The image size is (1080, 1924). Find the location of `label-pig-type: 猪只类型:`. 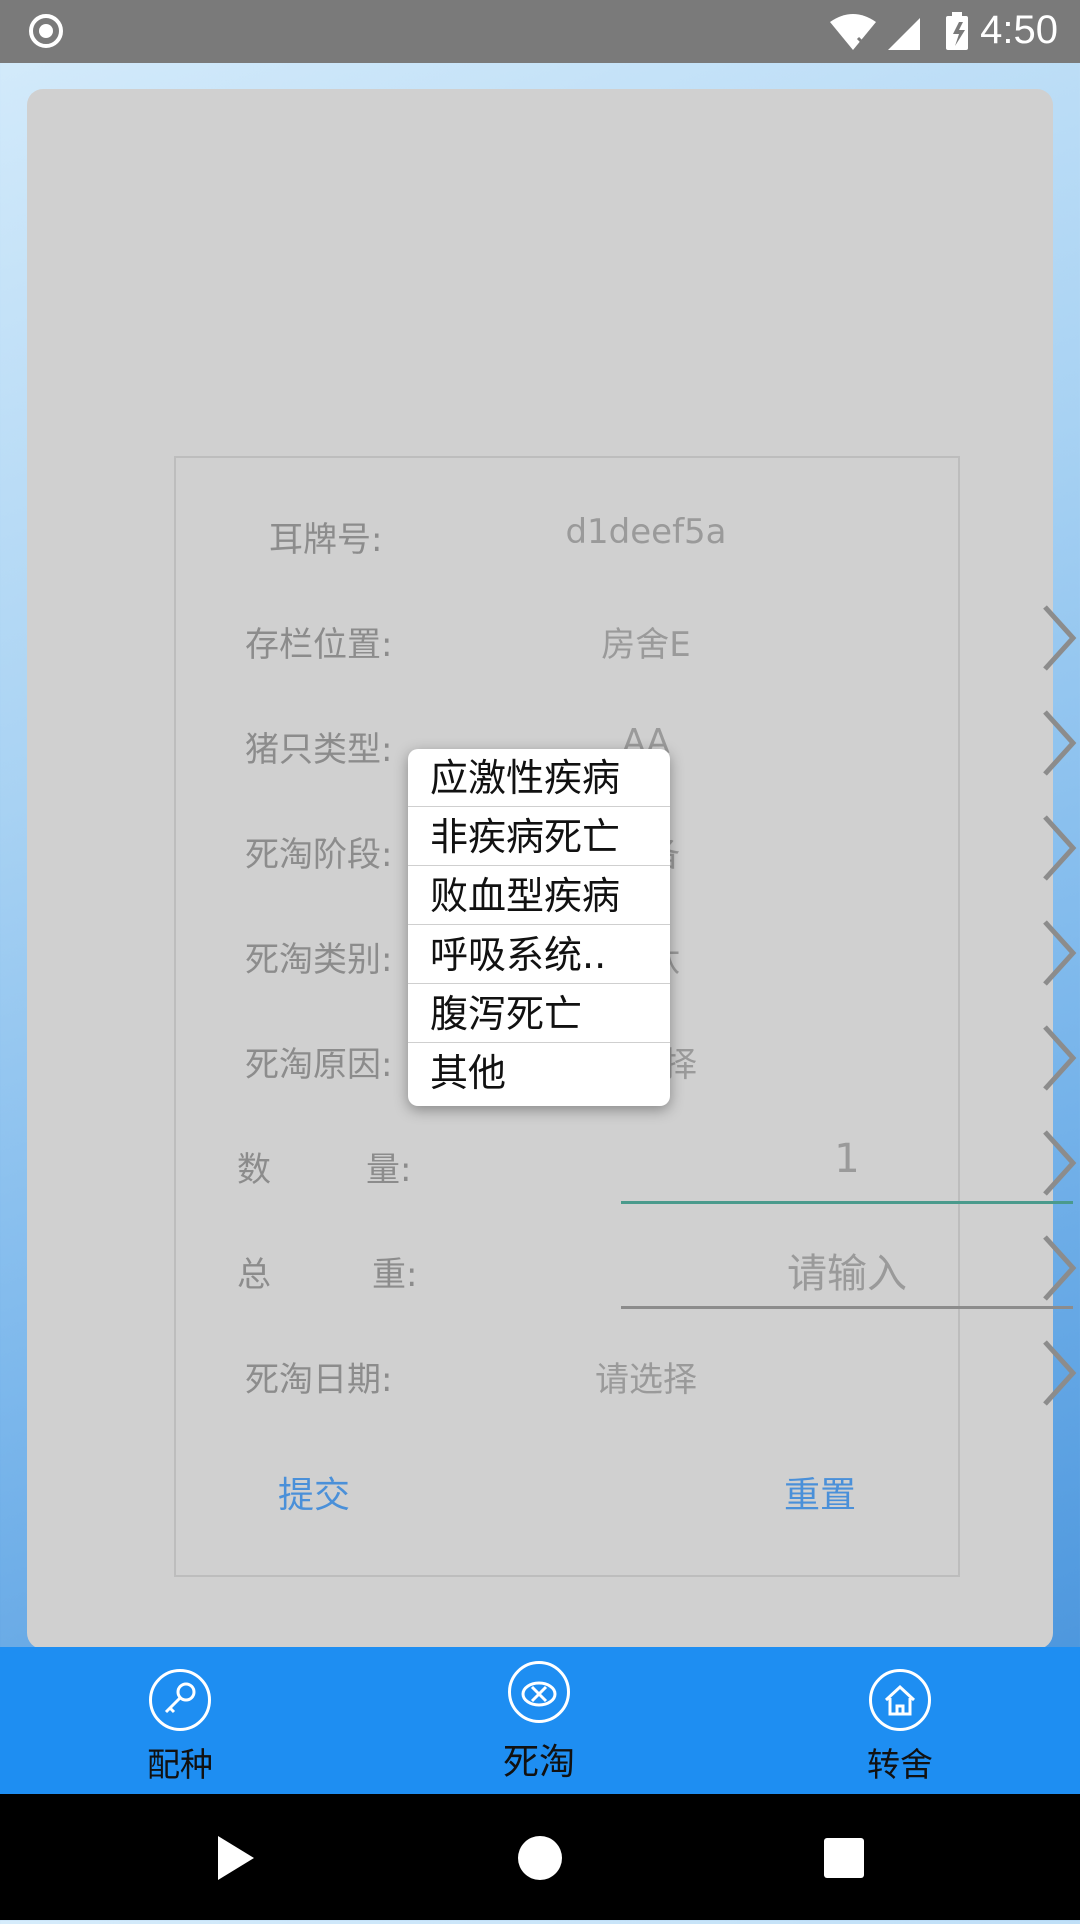

label-pig-type: 猪只类型: is located at coordinates (319, 750).